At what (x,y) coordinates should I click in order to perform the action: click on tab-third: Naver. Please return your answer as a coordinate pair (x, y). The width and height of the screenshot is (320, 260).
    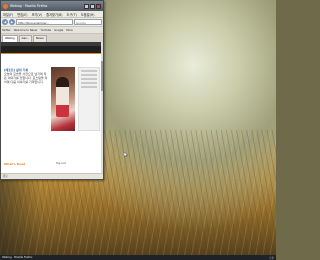
    Looking at the image, I should click on (40, 38).